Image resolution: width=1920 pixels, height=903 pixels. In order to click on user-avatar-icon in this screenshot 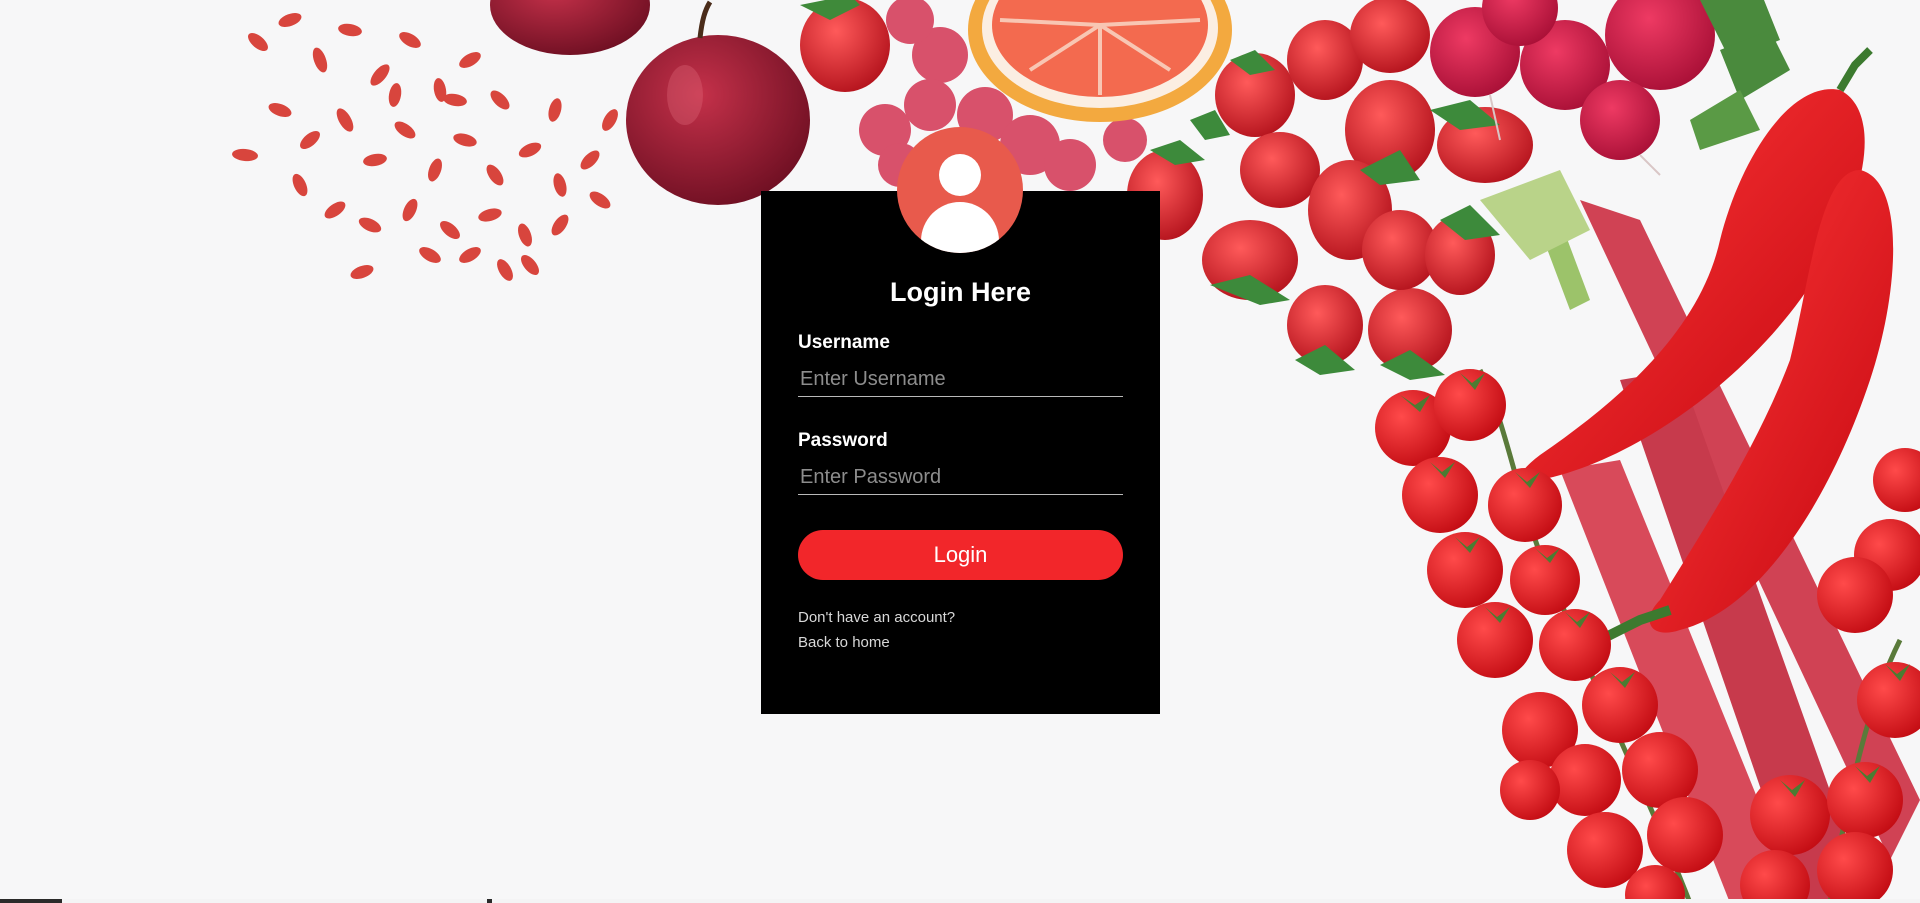, I will do `click(960, 190)`.